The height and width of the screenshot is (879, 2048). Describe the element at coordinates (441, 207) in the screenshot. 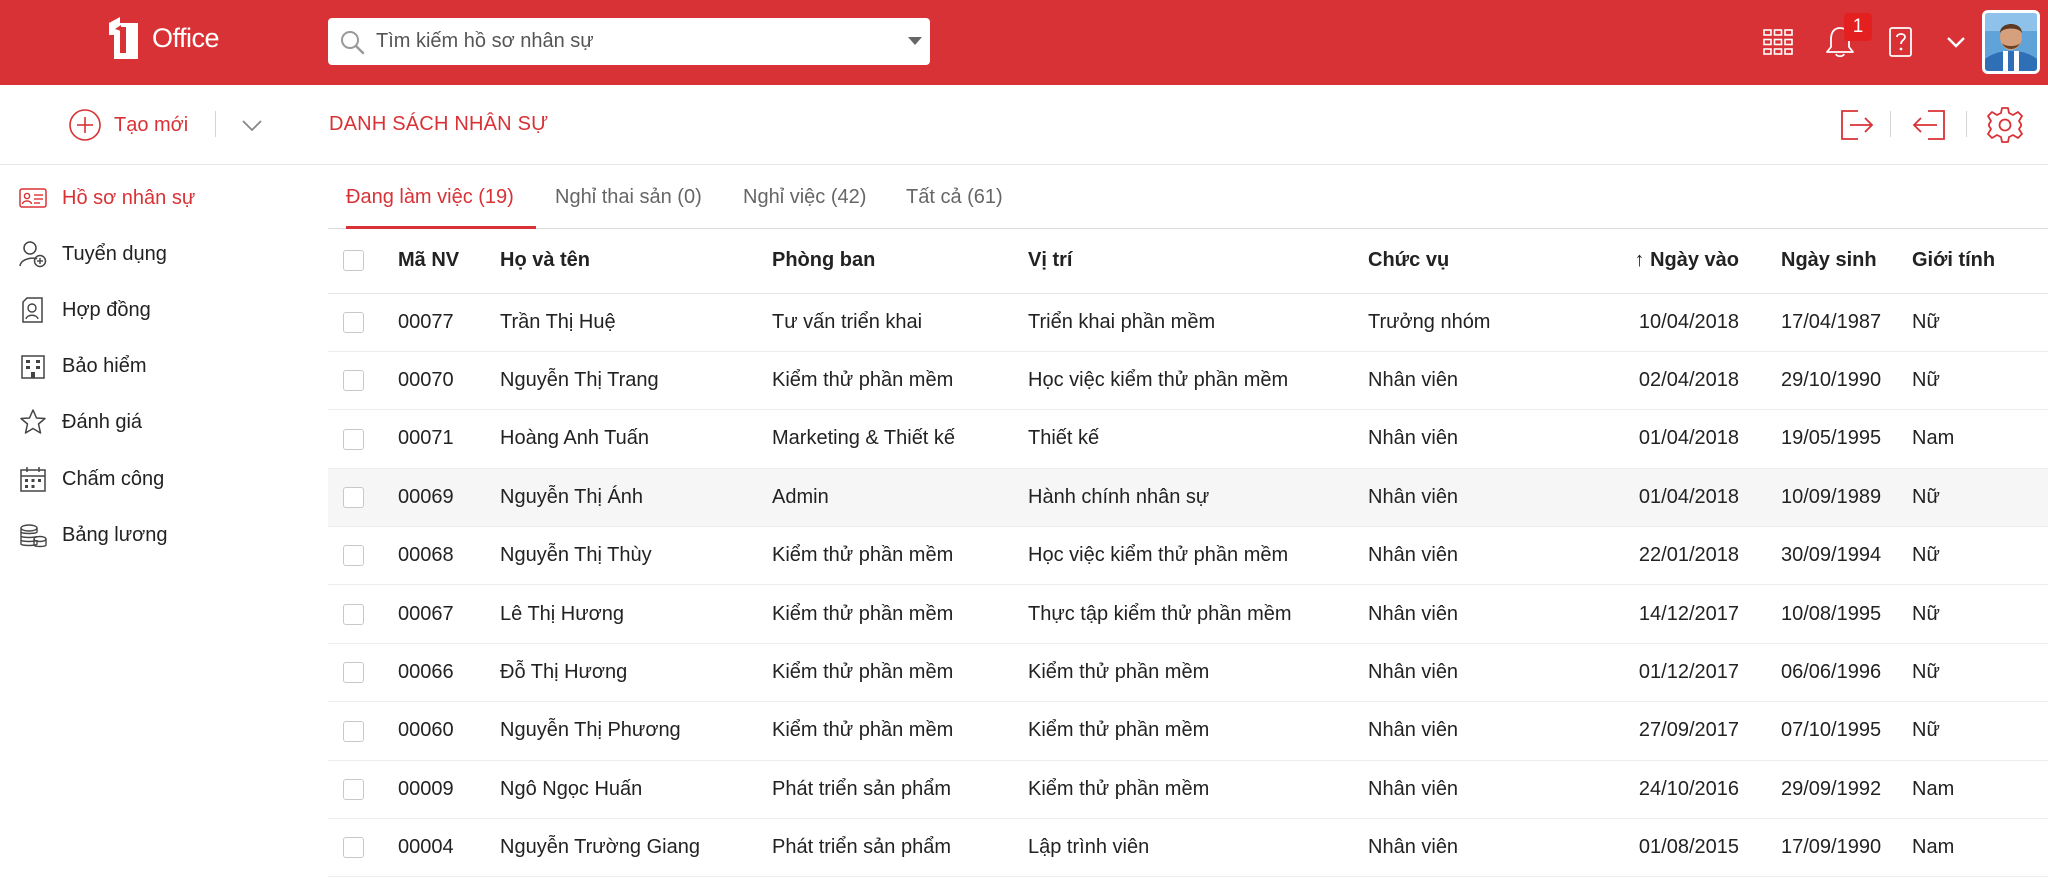

I see `tab-dang-lam-viec: Đang làm việc (19)` at that location.